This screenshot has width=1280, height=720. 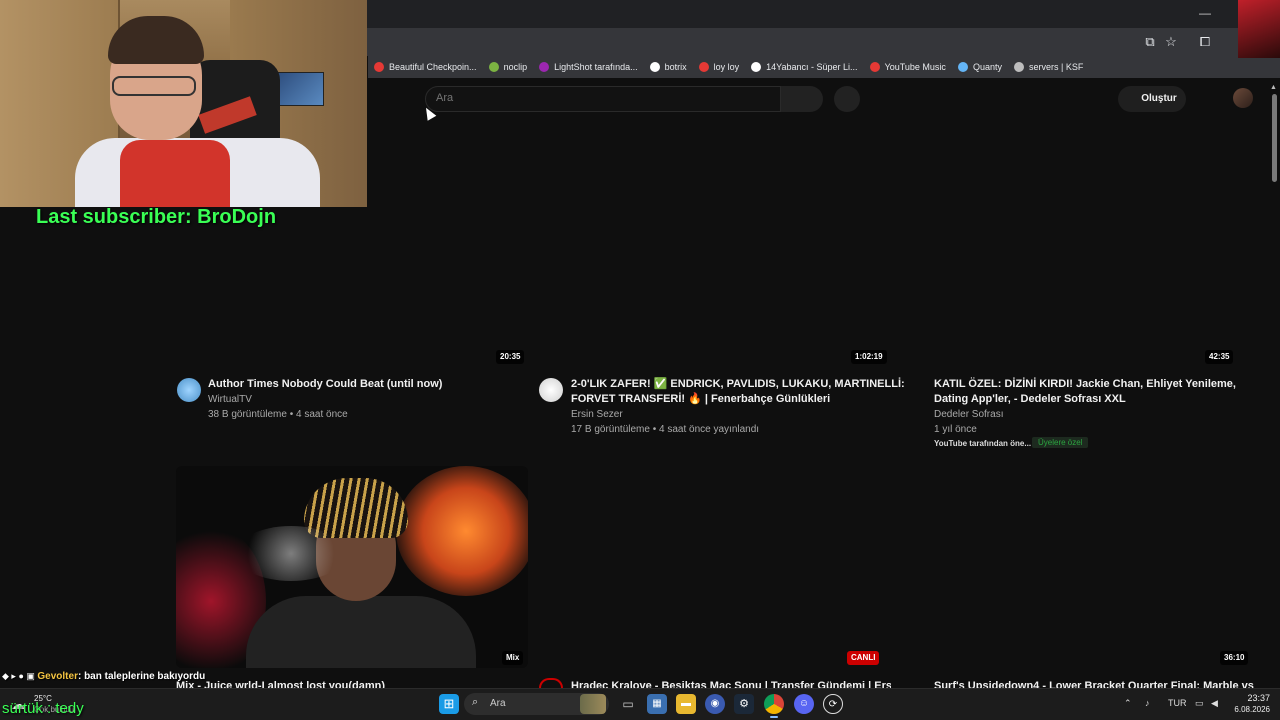 What do you see at coordinates (230, 399) in the screenshot?
I see `channel-name: WirtualTV` at bounding box center [230, 399].